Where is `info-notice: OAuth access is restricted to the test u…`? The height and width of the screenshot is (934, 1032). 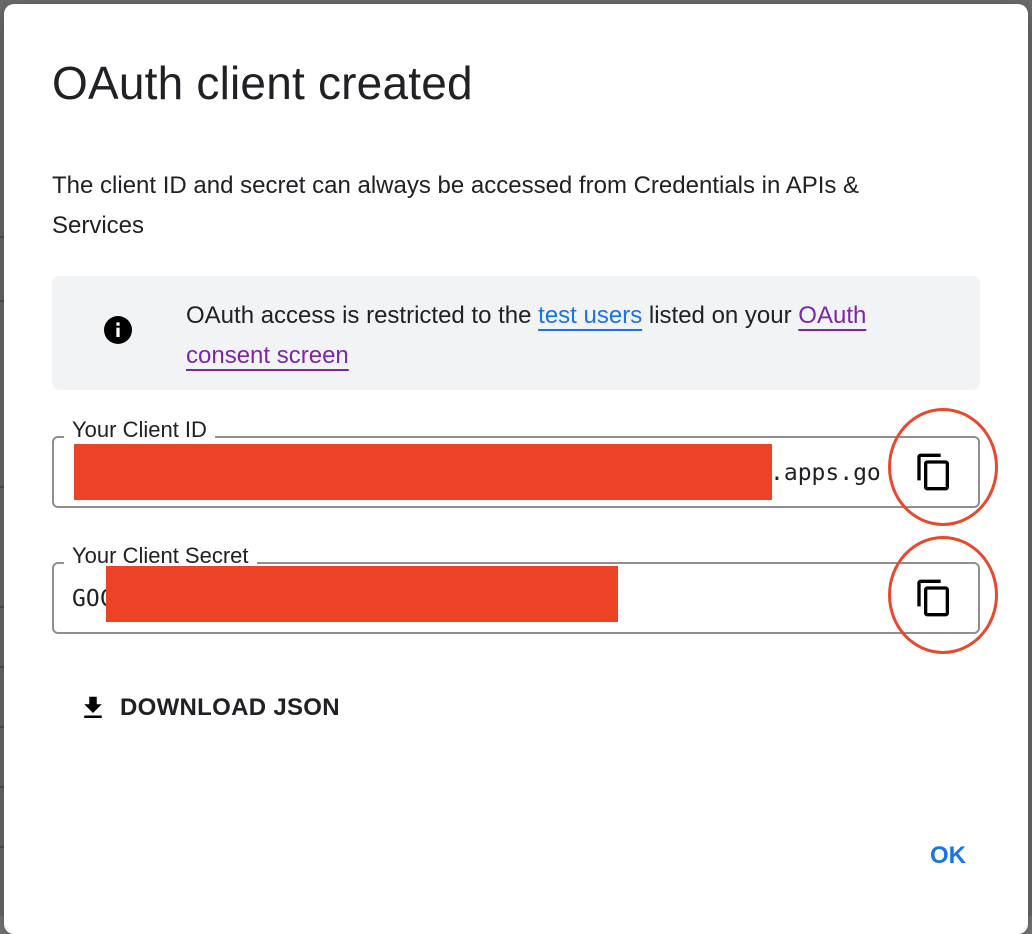
info-notice: OAuth access is restricted to the test u… is located at coordinates (516, 333).